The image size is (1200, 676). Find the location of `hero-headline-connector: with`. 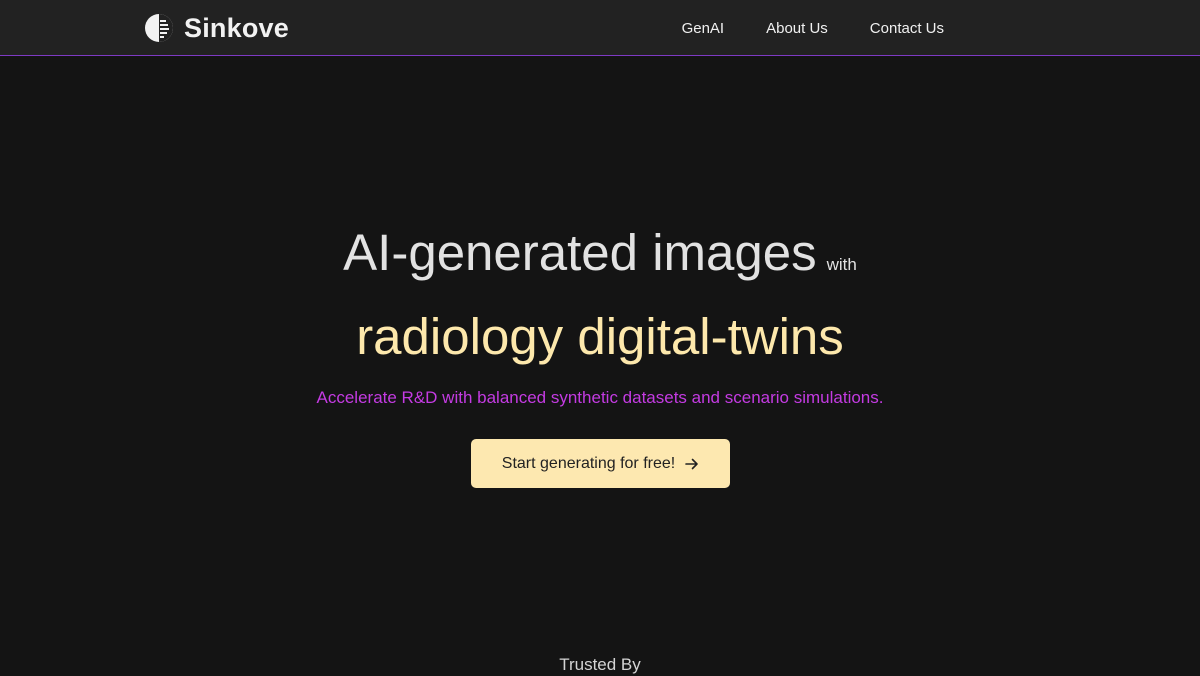

hero-headline-connector: with is located at coordinates (841, 264).